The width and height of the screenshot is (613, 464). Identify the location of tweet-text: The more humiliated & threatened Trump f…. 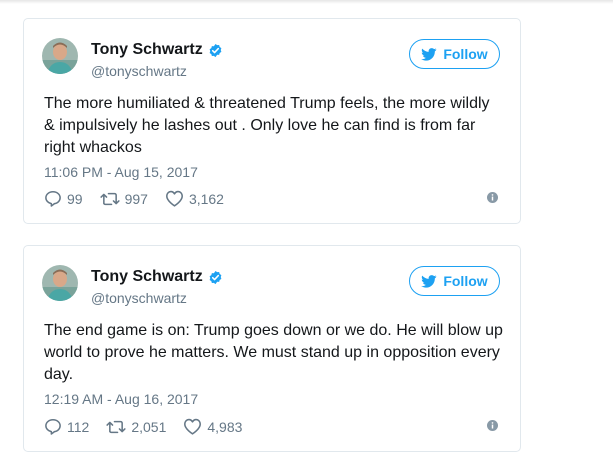
(267, 125).